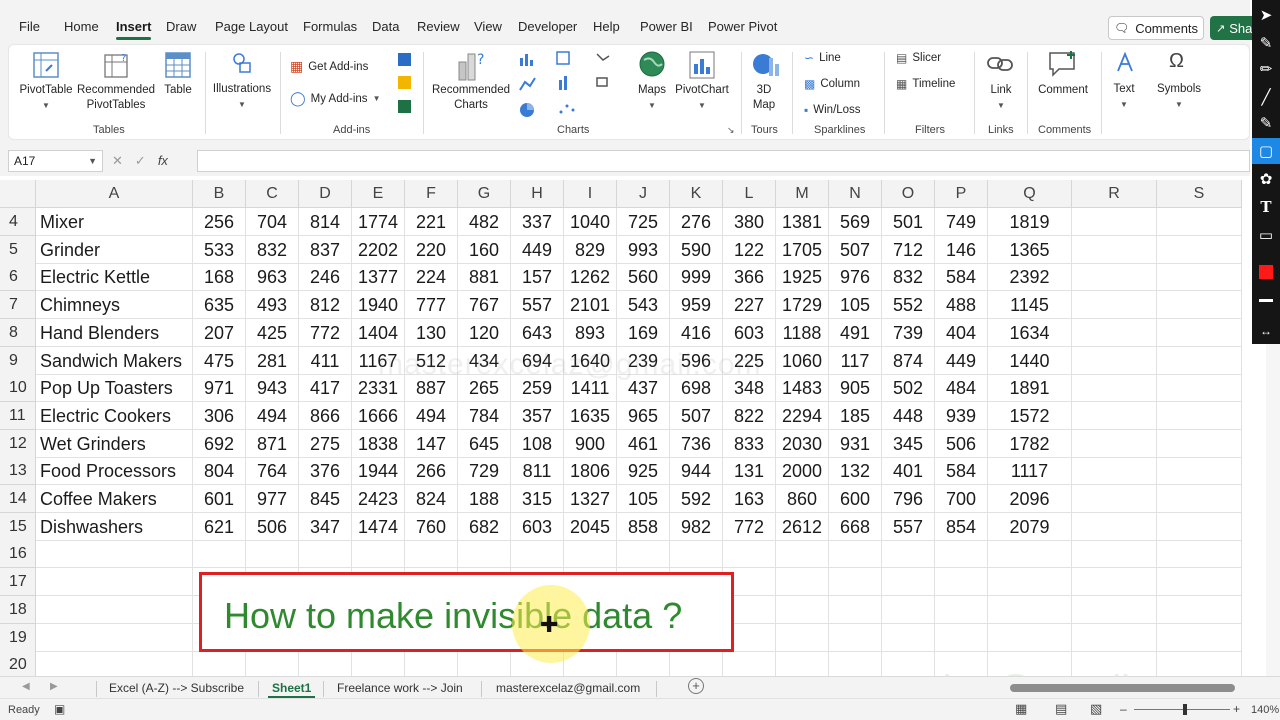 This screenshot has width=1280, height=720. What do you see at coordinates (908, 415) in the screenshot?
I see `value-cell: 448` at bounding box center [908, 415].